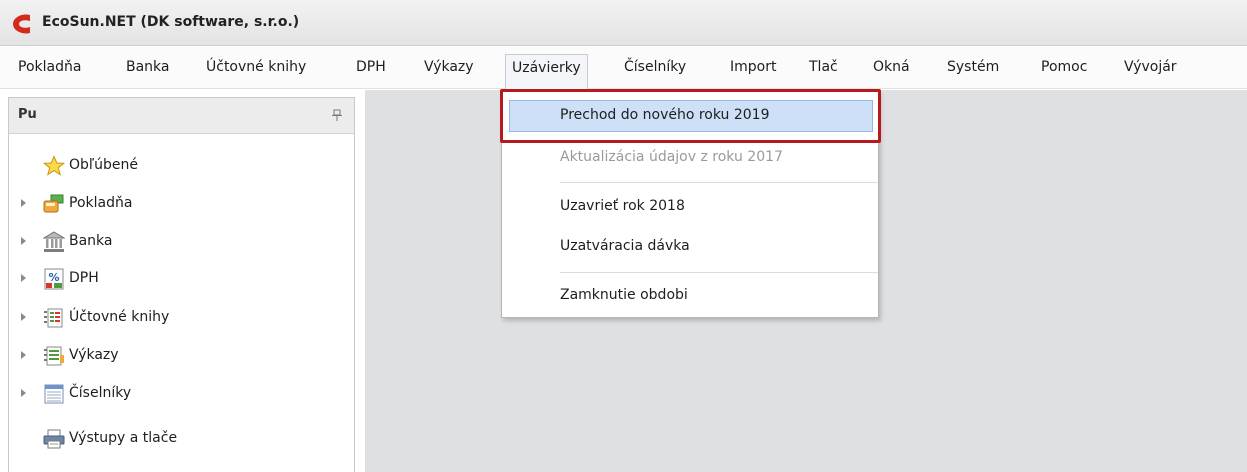  I want to click on menu-okna: Okná, so click(891, 68).